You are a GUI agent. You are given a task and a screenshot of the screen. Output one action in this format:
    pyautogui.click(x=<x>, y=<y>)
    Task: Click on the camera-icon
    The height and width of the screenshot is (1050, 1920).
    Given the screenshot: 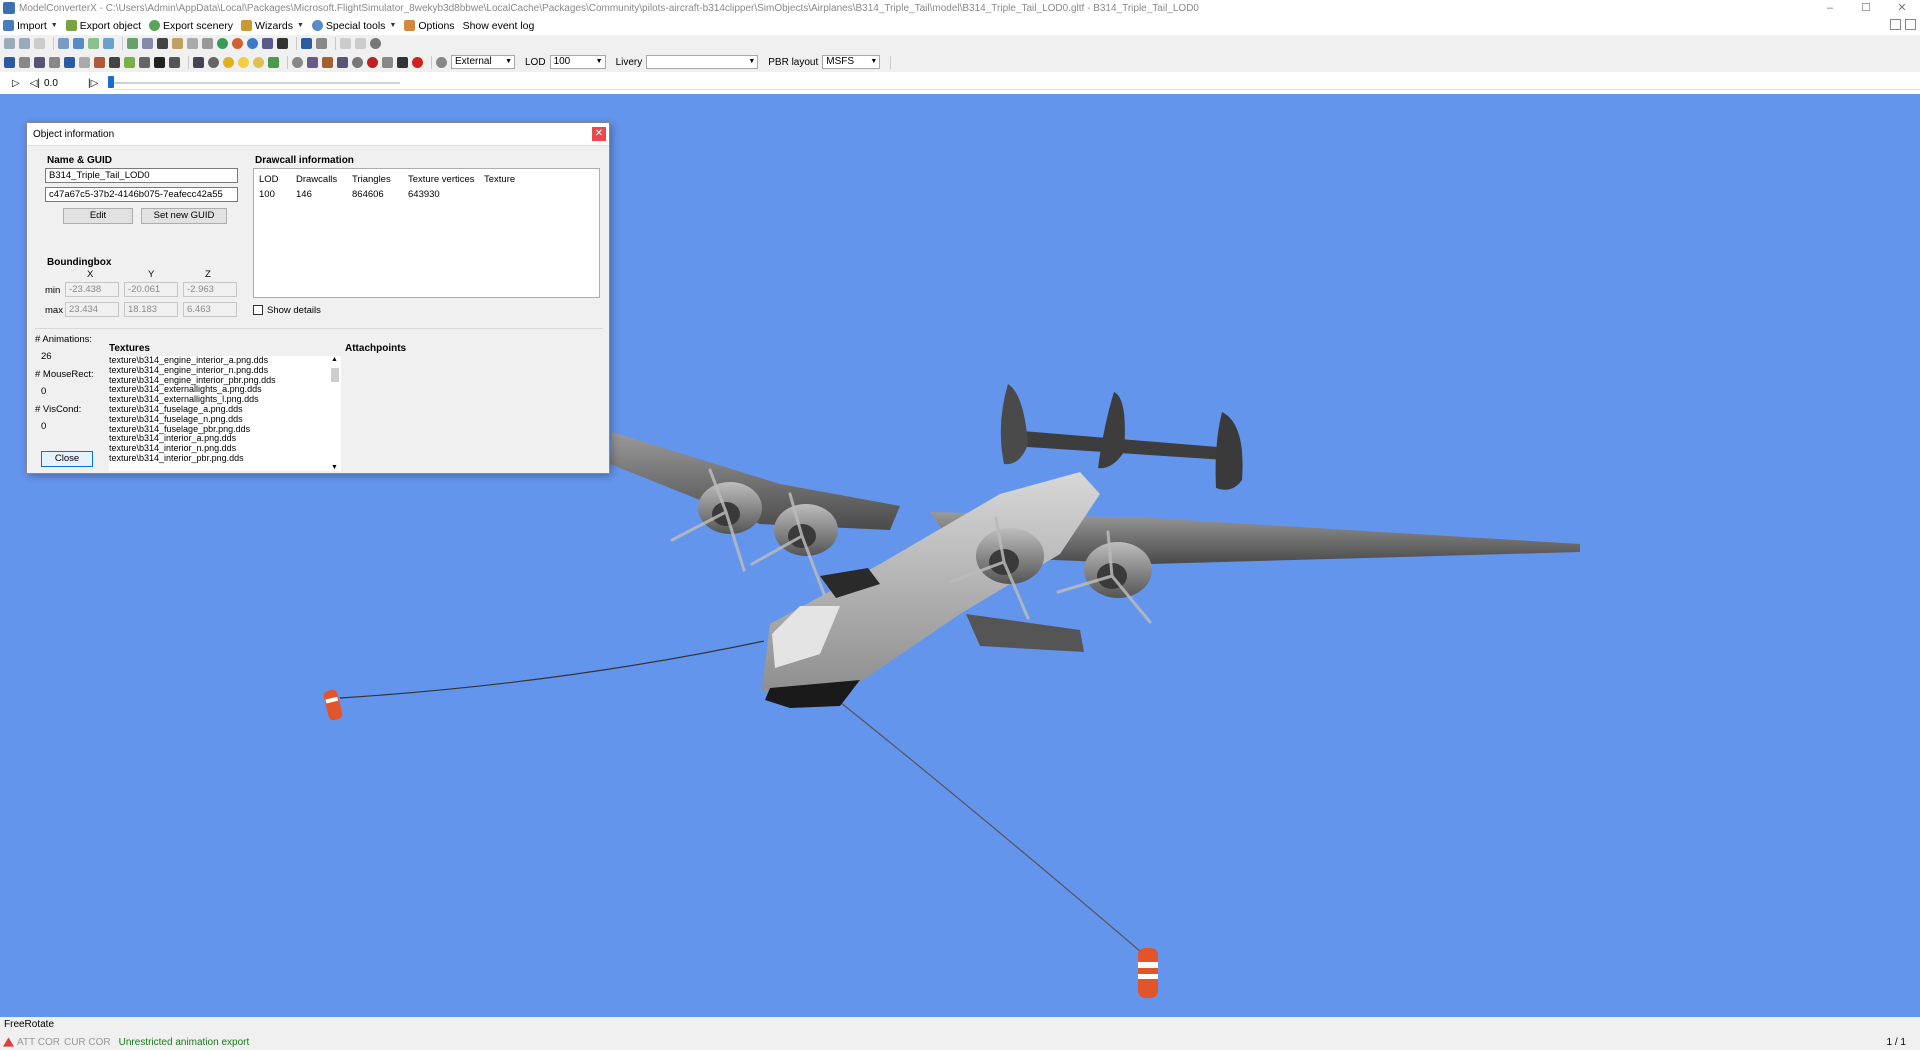 What is the action you would take?
    pyautogui.click(x=198, y=62)
    